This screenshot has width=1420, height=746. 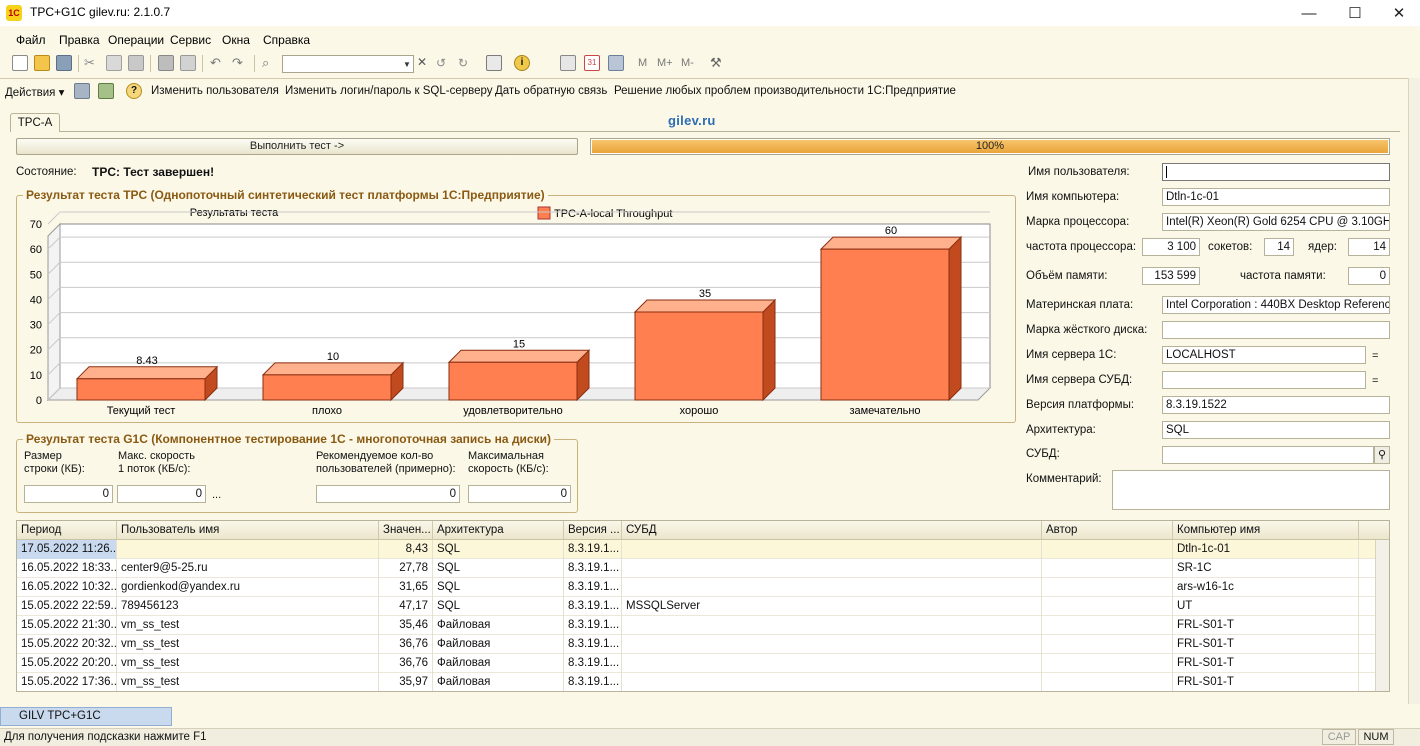 I want to click on platform-field: 8.3.19.1522, so click(x=1276, y=405).